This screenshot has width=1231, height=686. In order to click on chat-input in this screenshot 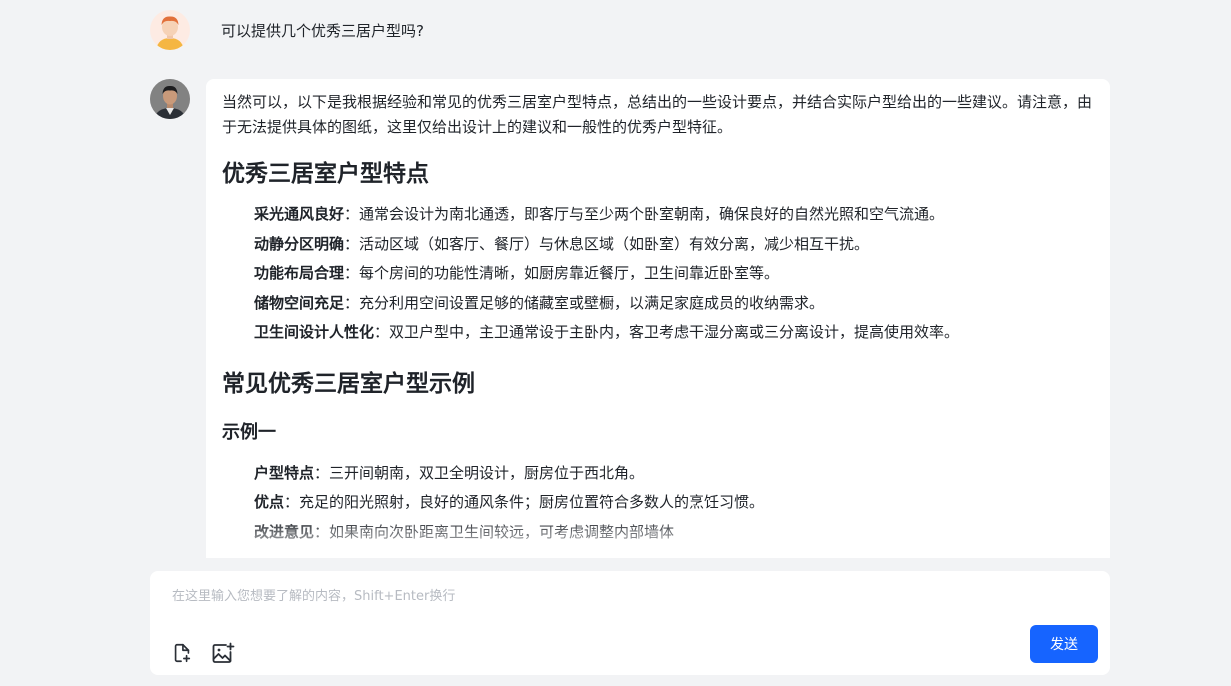, I will do `click(622, 600)`.